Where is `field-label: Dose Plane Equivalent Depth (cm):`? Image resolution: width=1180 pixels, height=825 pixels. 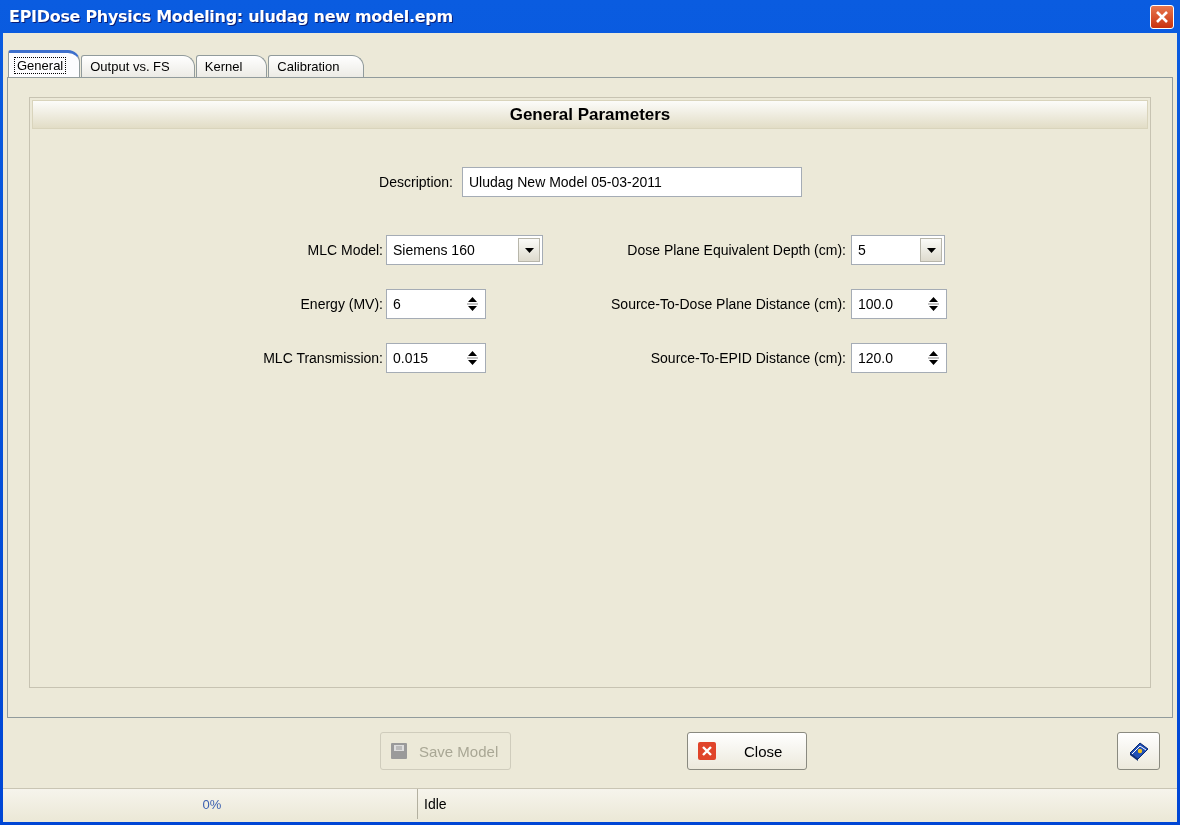
field-label: Dose Plane Equivalent Depth (cm): is located at coordinates (736, 250).